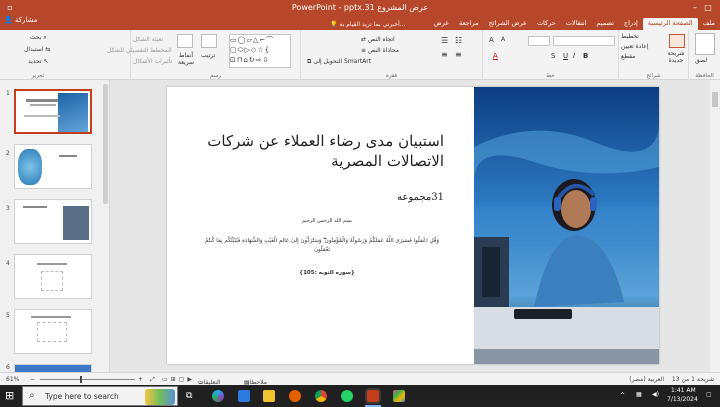  Describe the element at coordinates (420, 197) in the screenshot. I see `slide-subtitle: 31مجموعه` at that location.